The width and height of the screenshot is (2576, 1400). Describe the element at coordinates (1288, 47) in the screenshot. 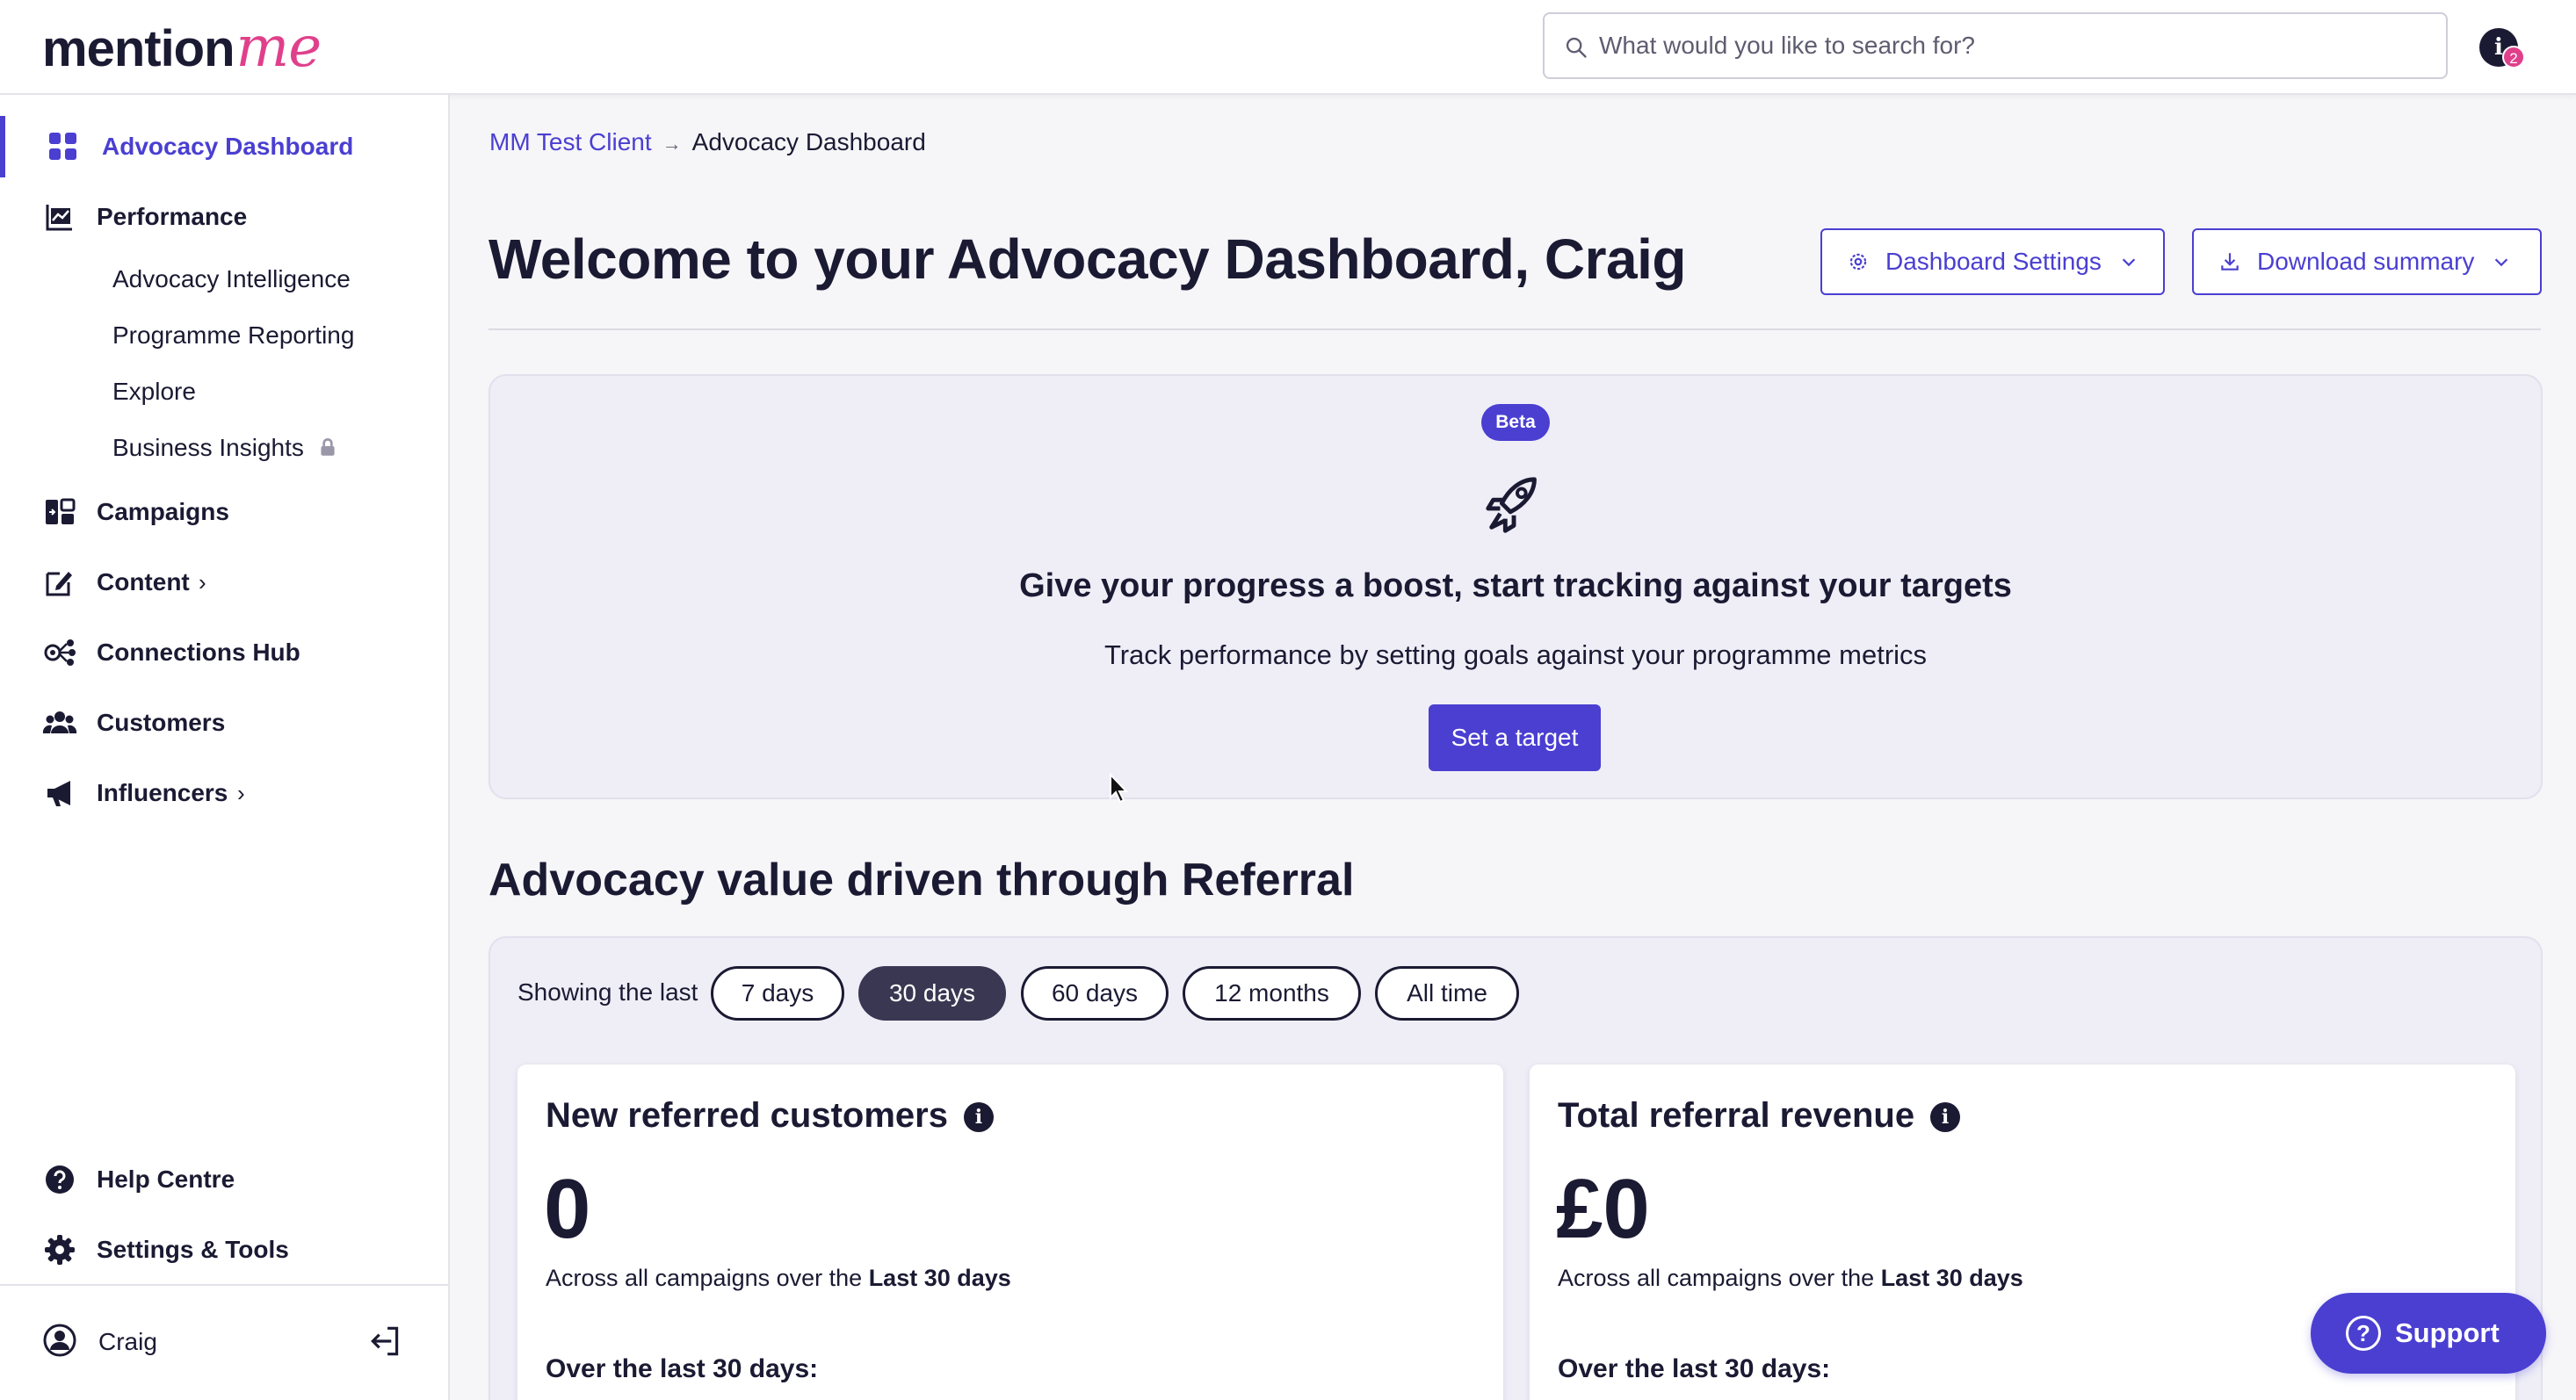

I see `top-bar: mentionme i 2` at that location.